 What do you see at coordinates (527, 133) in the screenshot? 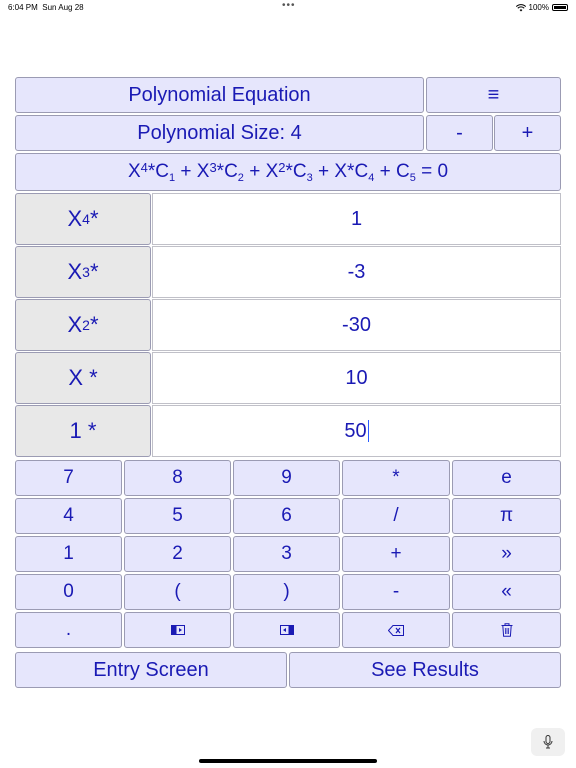
I see `increment-size-button: +` at bounding box center [527, 133].